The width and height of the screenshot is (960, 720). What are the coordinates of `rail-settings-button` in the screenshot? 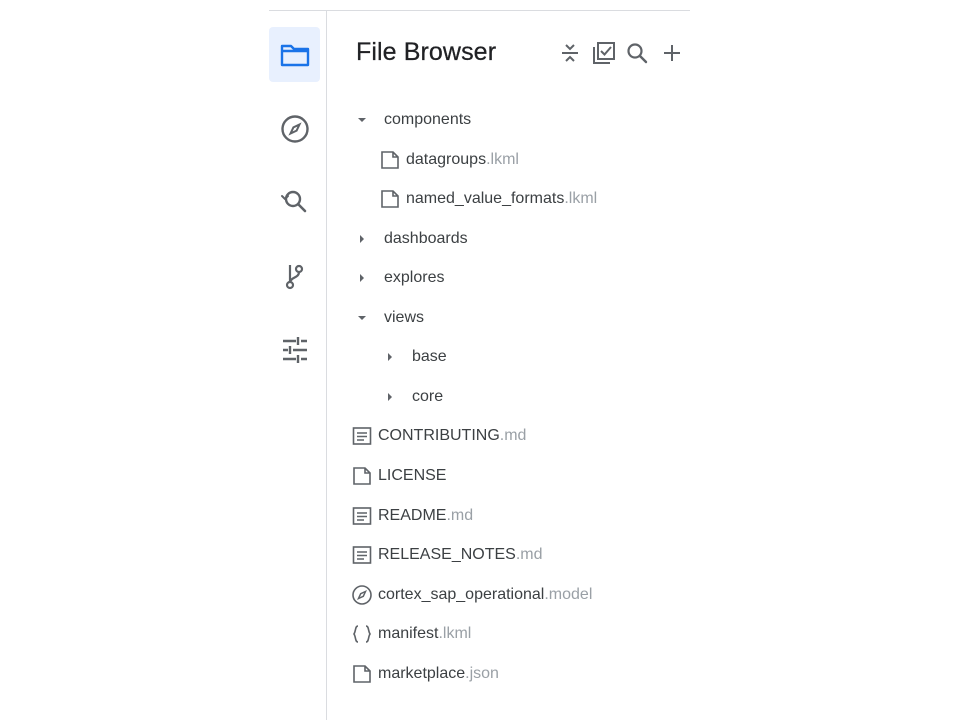 It's located at (294, 349).